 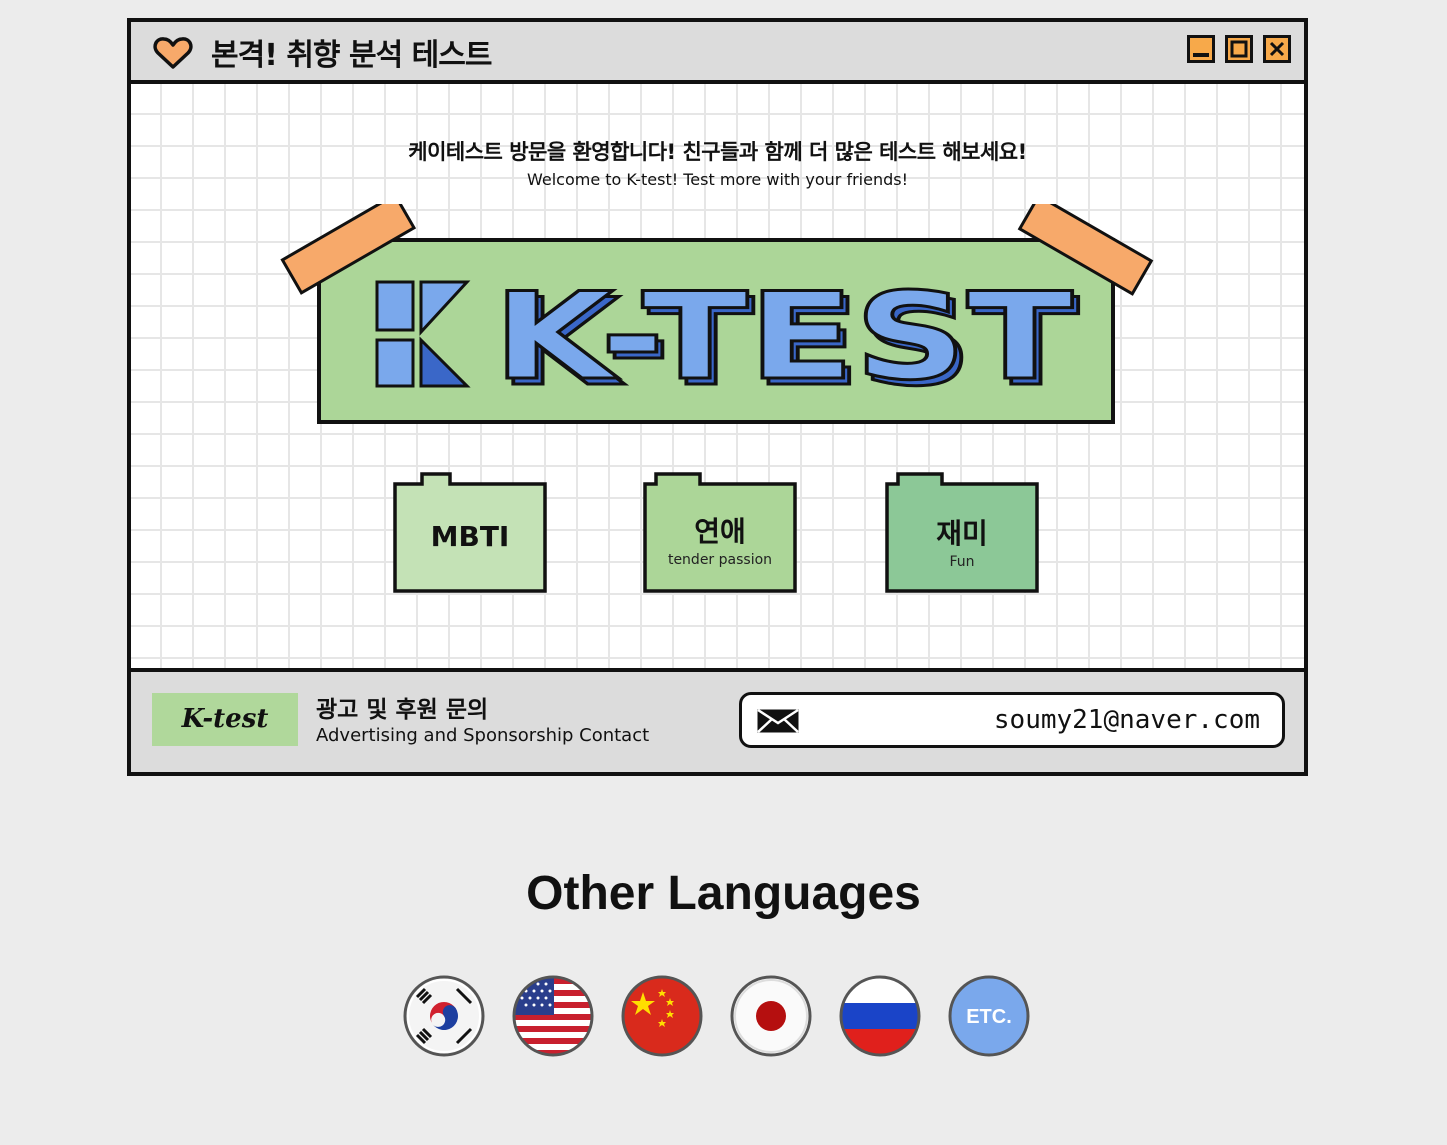 I want to click on logo-text-face: K-TEST, so click(x=783, y=337).